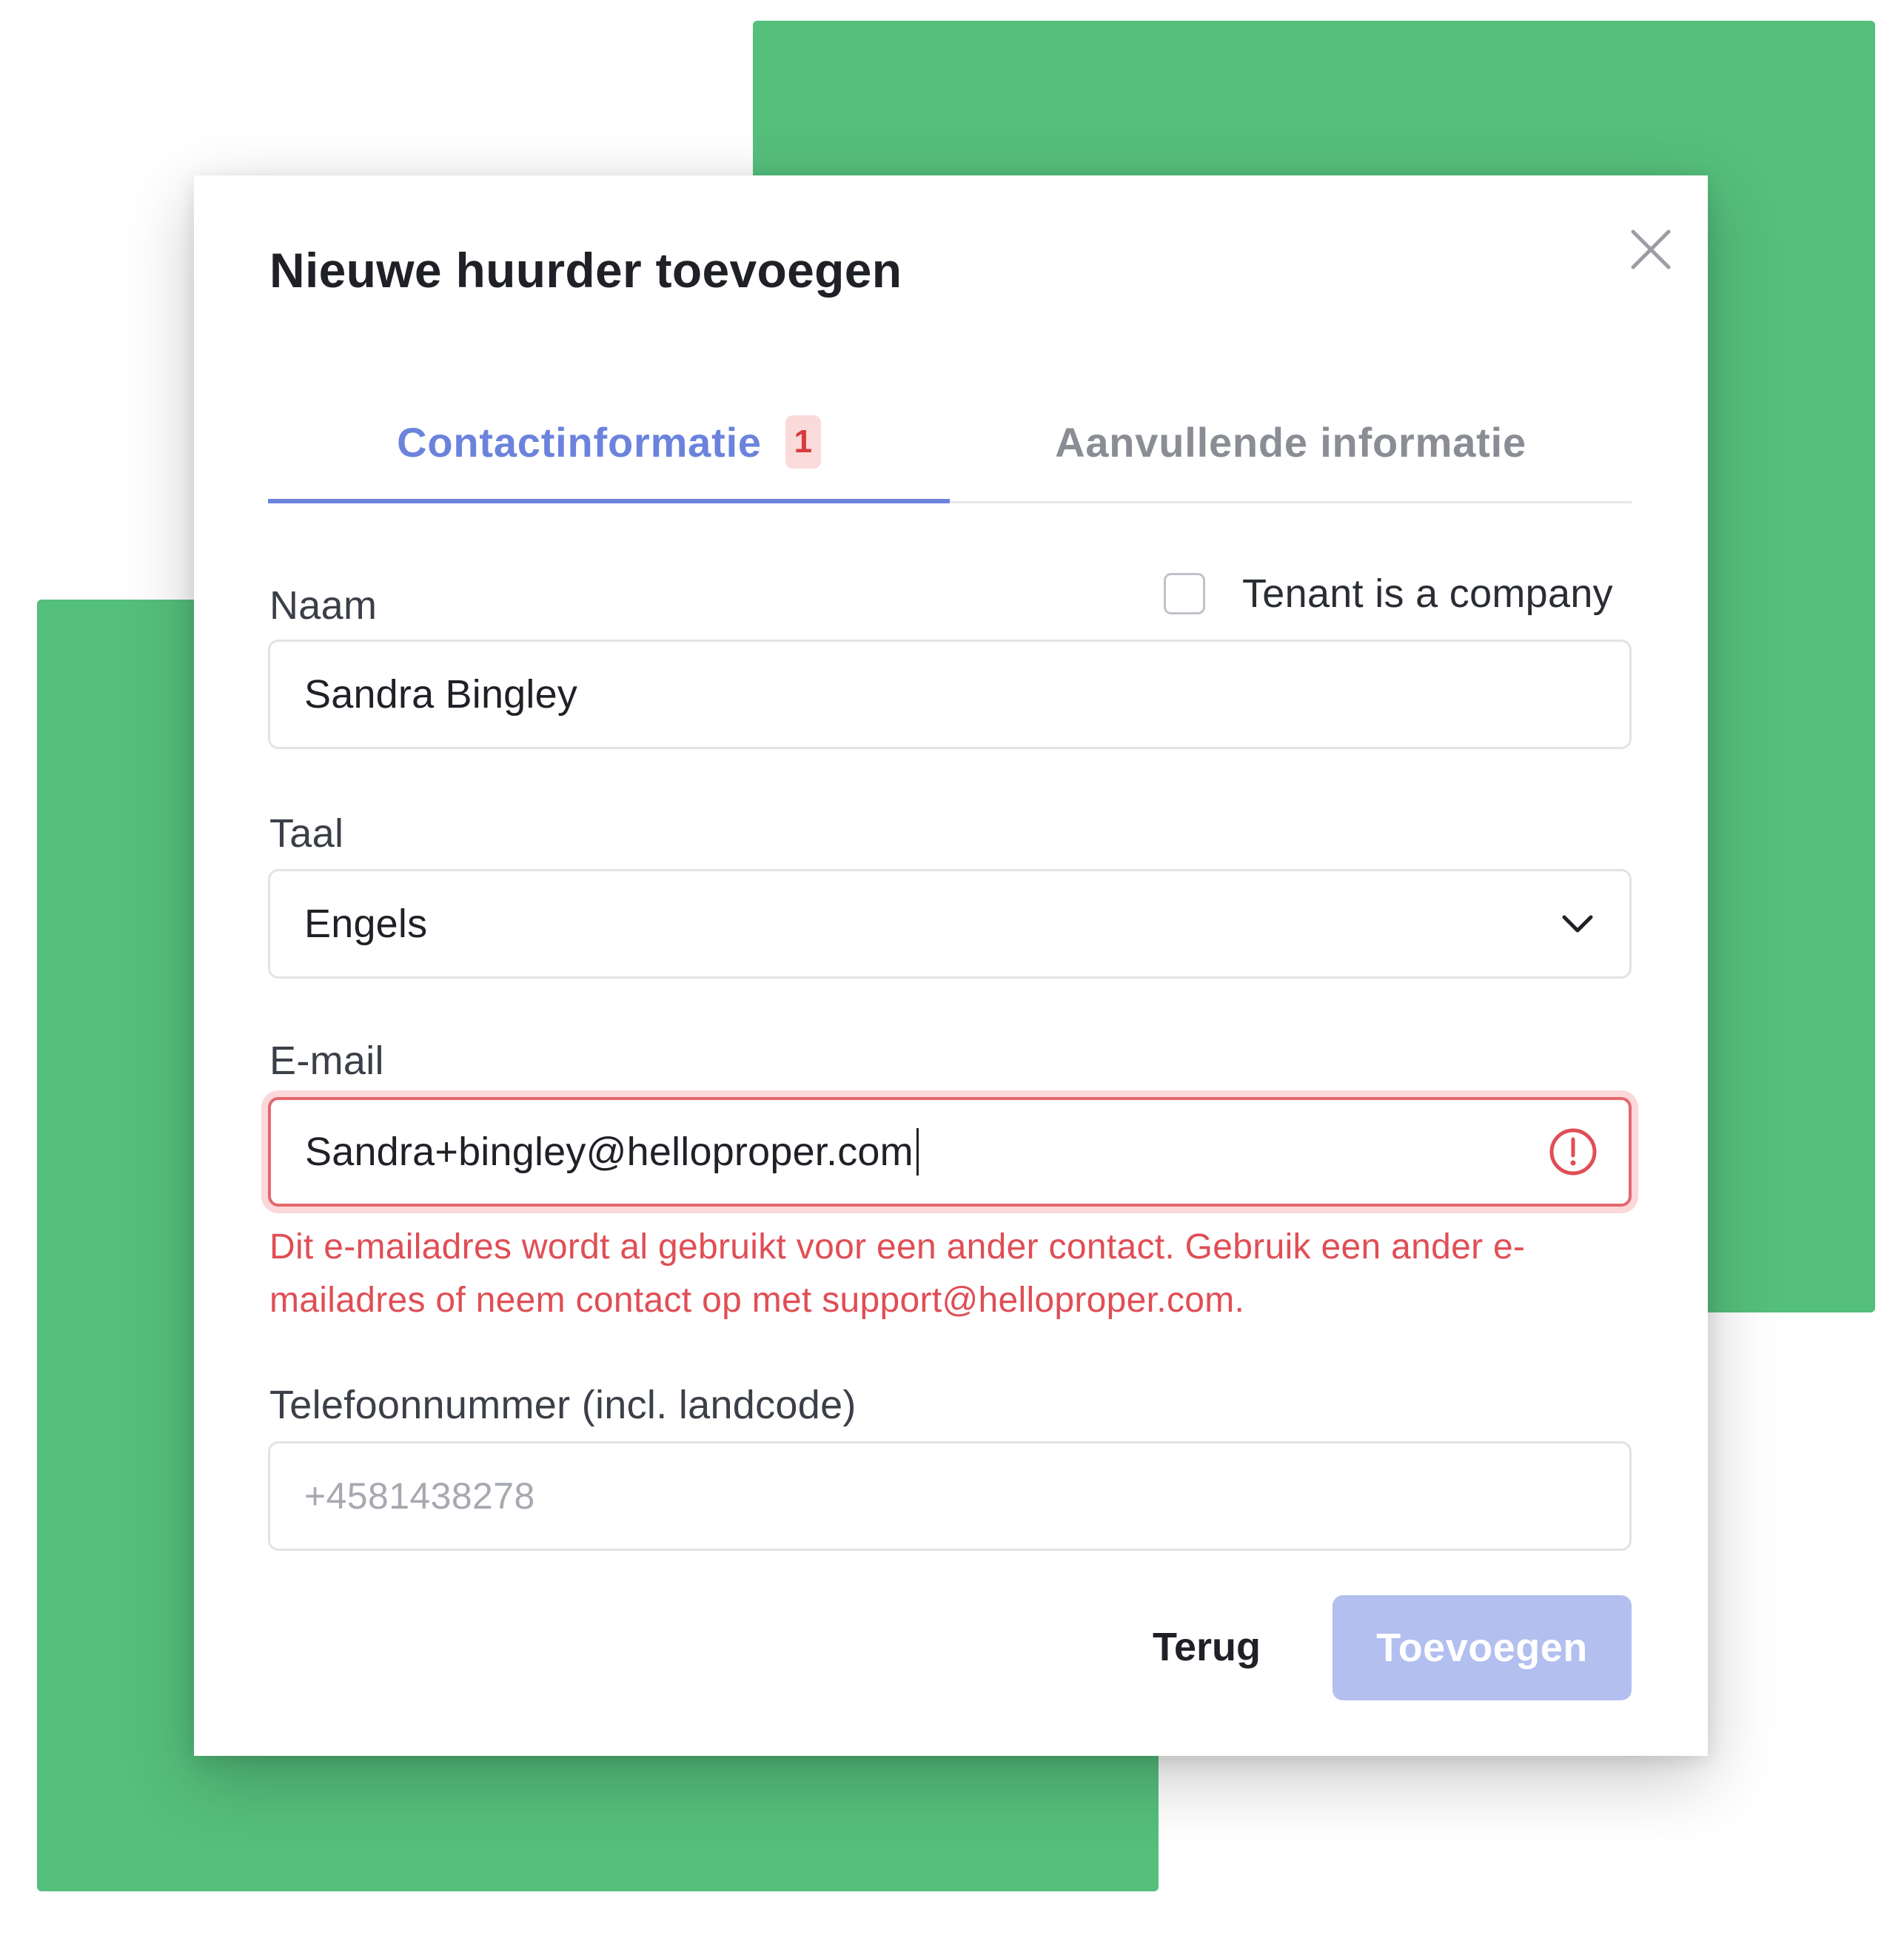 Image resolution: width=1904 pixels, height=1935 pixels. I want to click on tab-label: Aanvullende informatie, so click(1290, 442).